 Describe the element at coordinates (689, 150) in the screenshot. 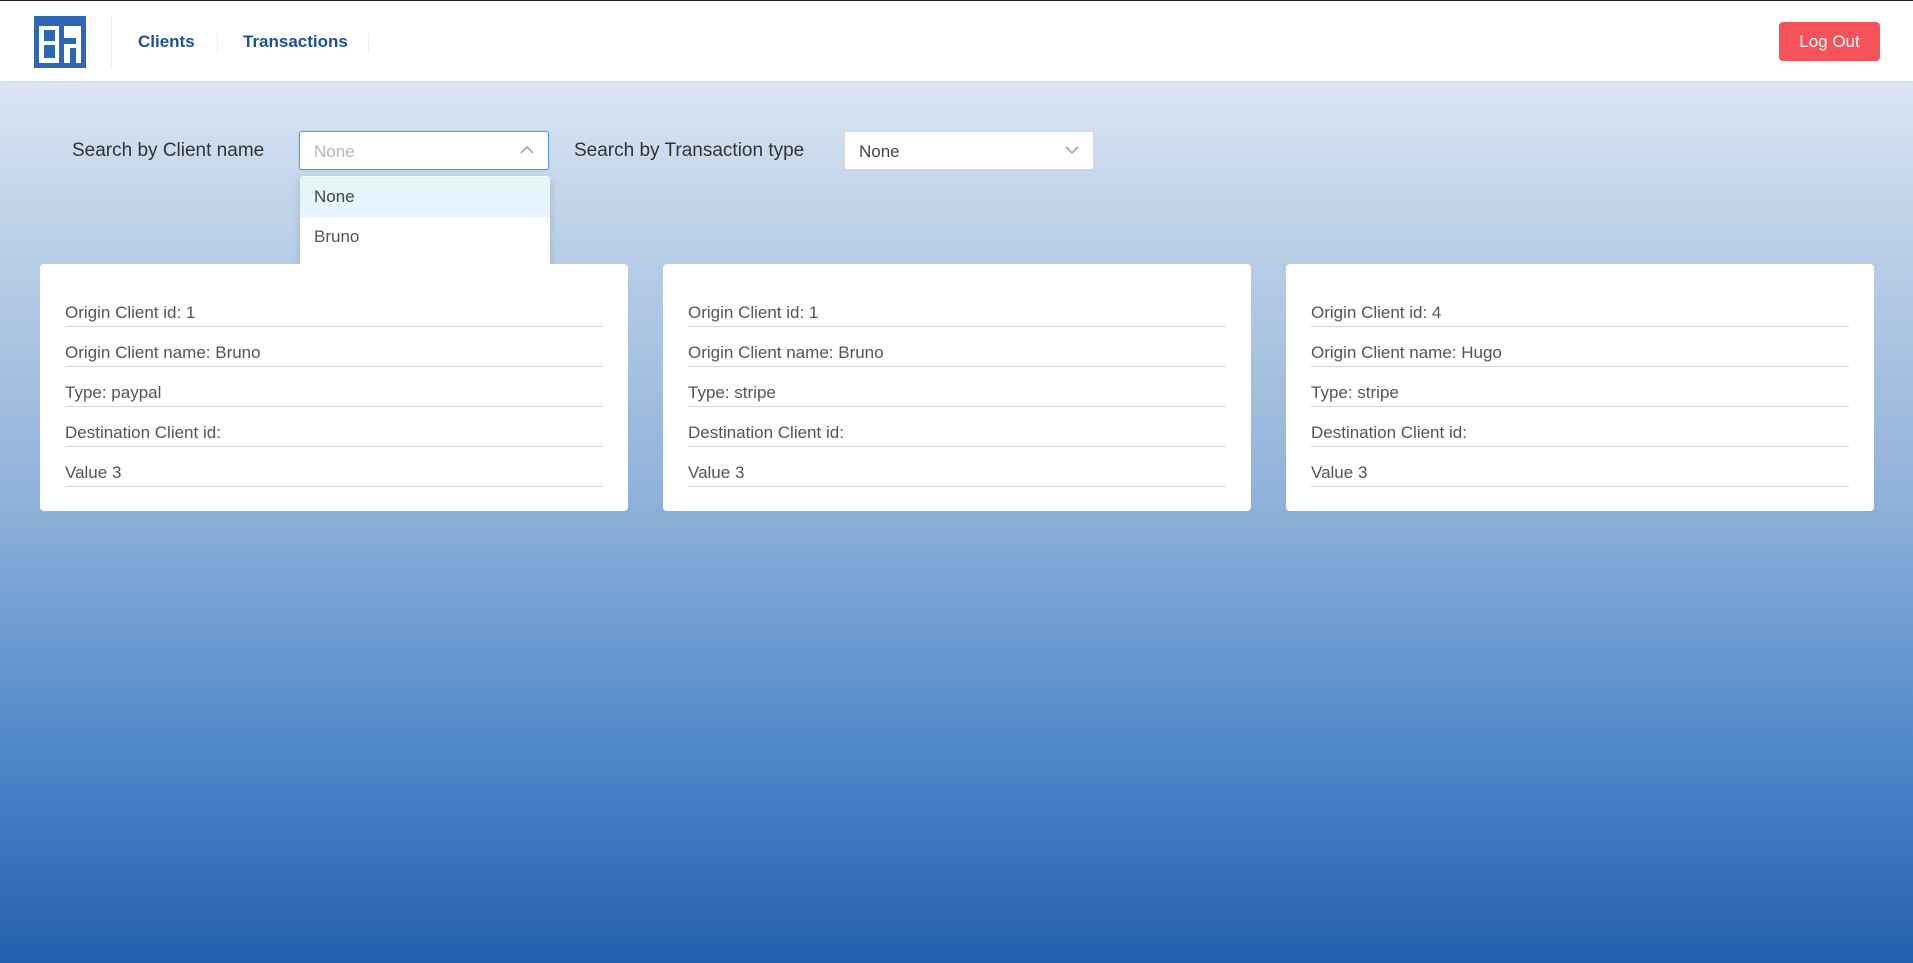

I see `type-filter-label: Search by Transaction type` at that location.